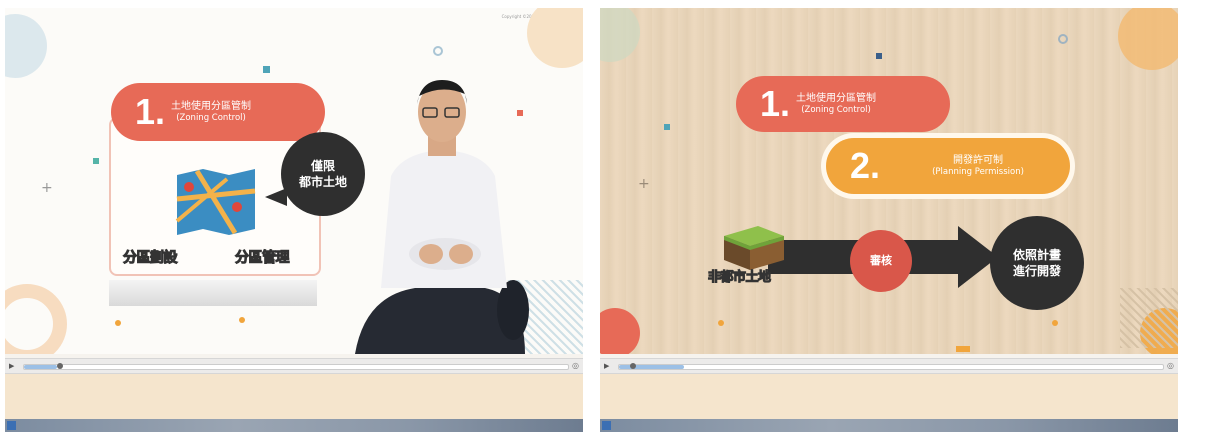  Describe the element at coordinates (1036, 254) in the screenshot. I see `develop-line-1: 依照計畫` at that location.